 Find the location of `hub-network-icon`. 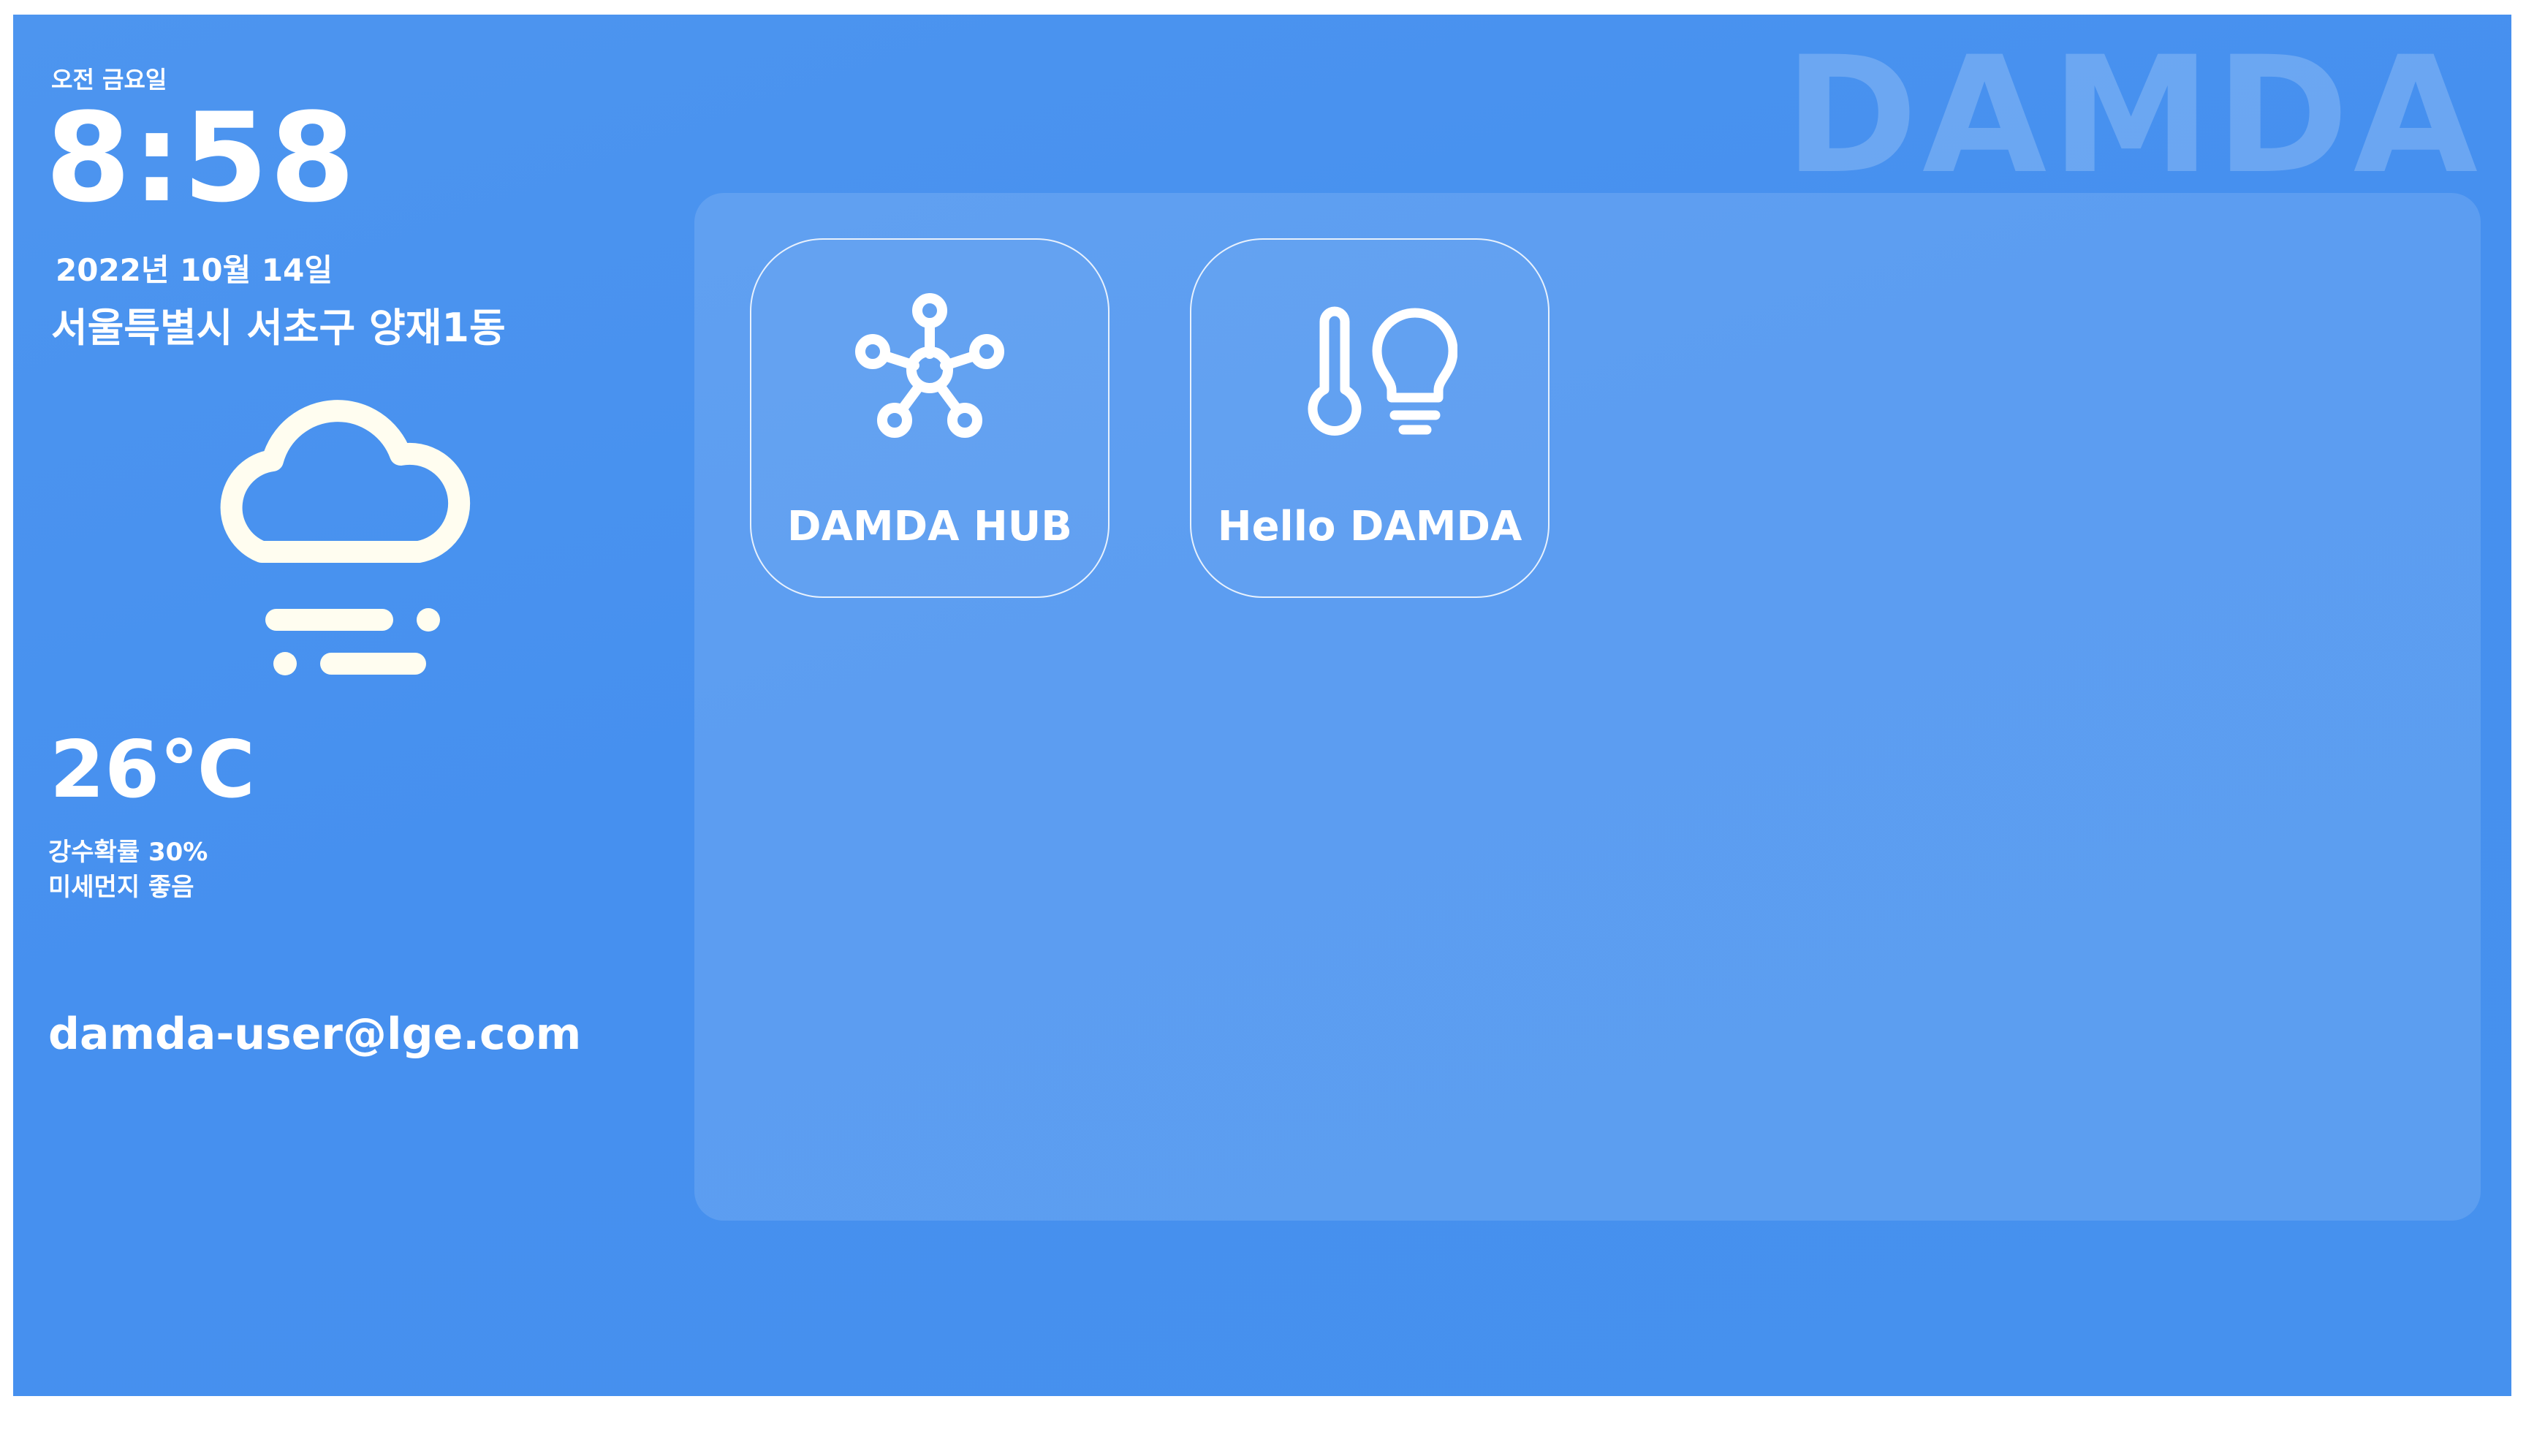

hub-network-icon is located at coordinates (929, 365).